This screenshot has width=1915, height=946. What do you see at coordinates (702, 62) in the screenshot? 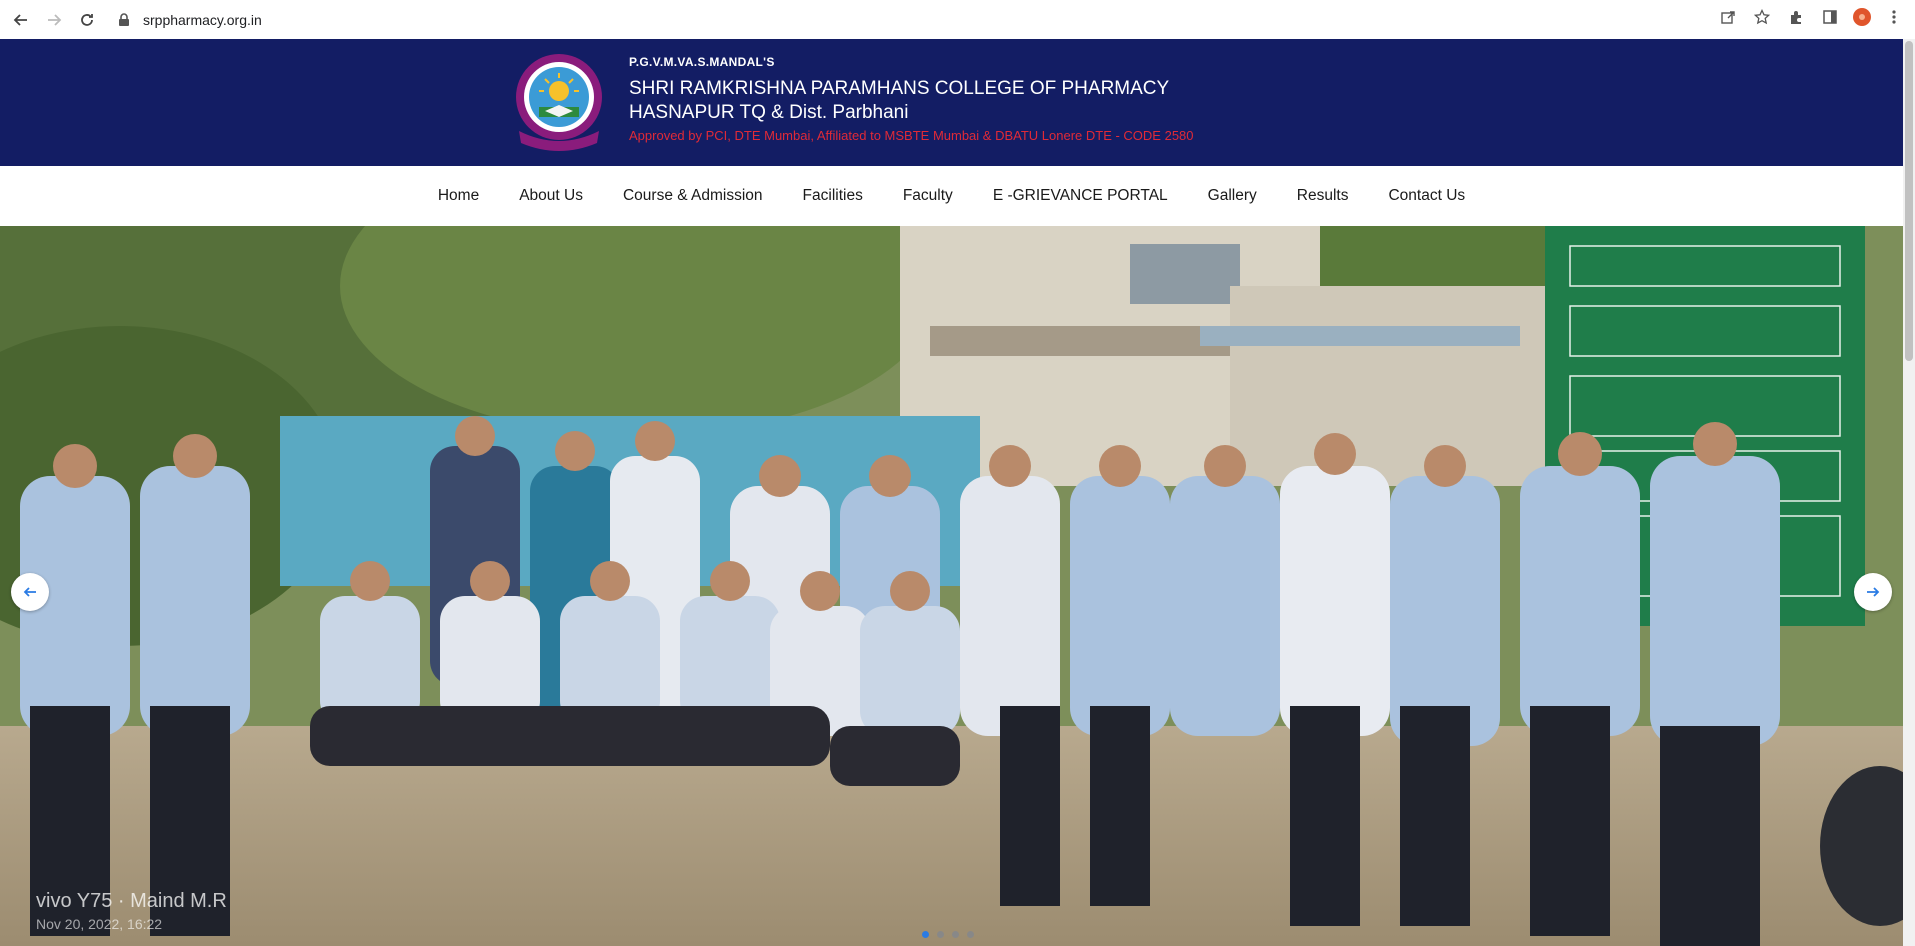
I see `mandal-name: P.G.V.M.VA.S.MANDAL'S` at bounding box center [702, 62].